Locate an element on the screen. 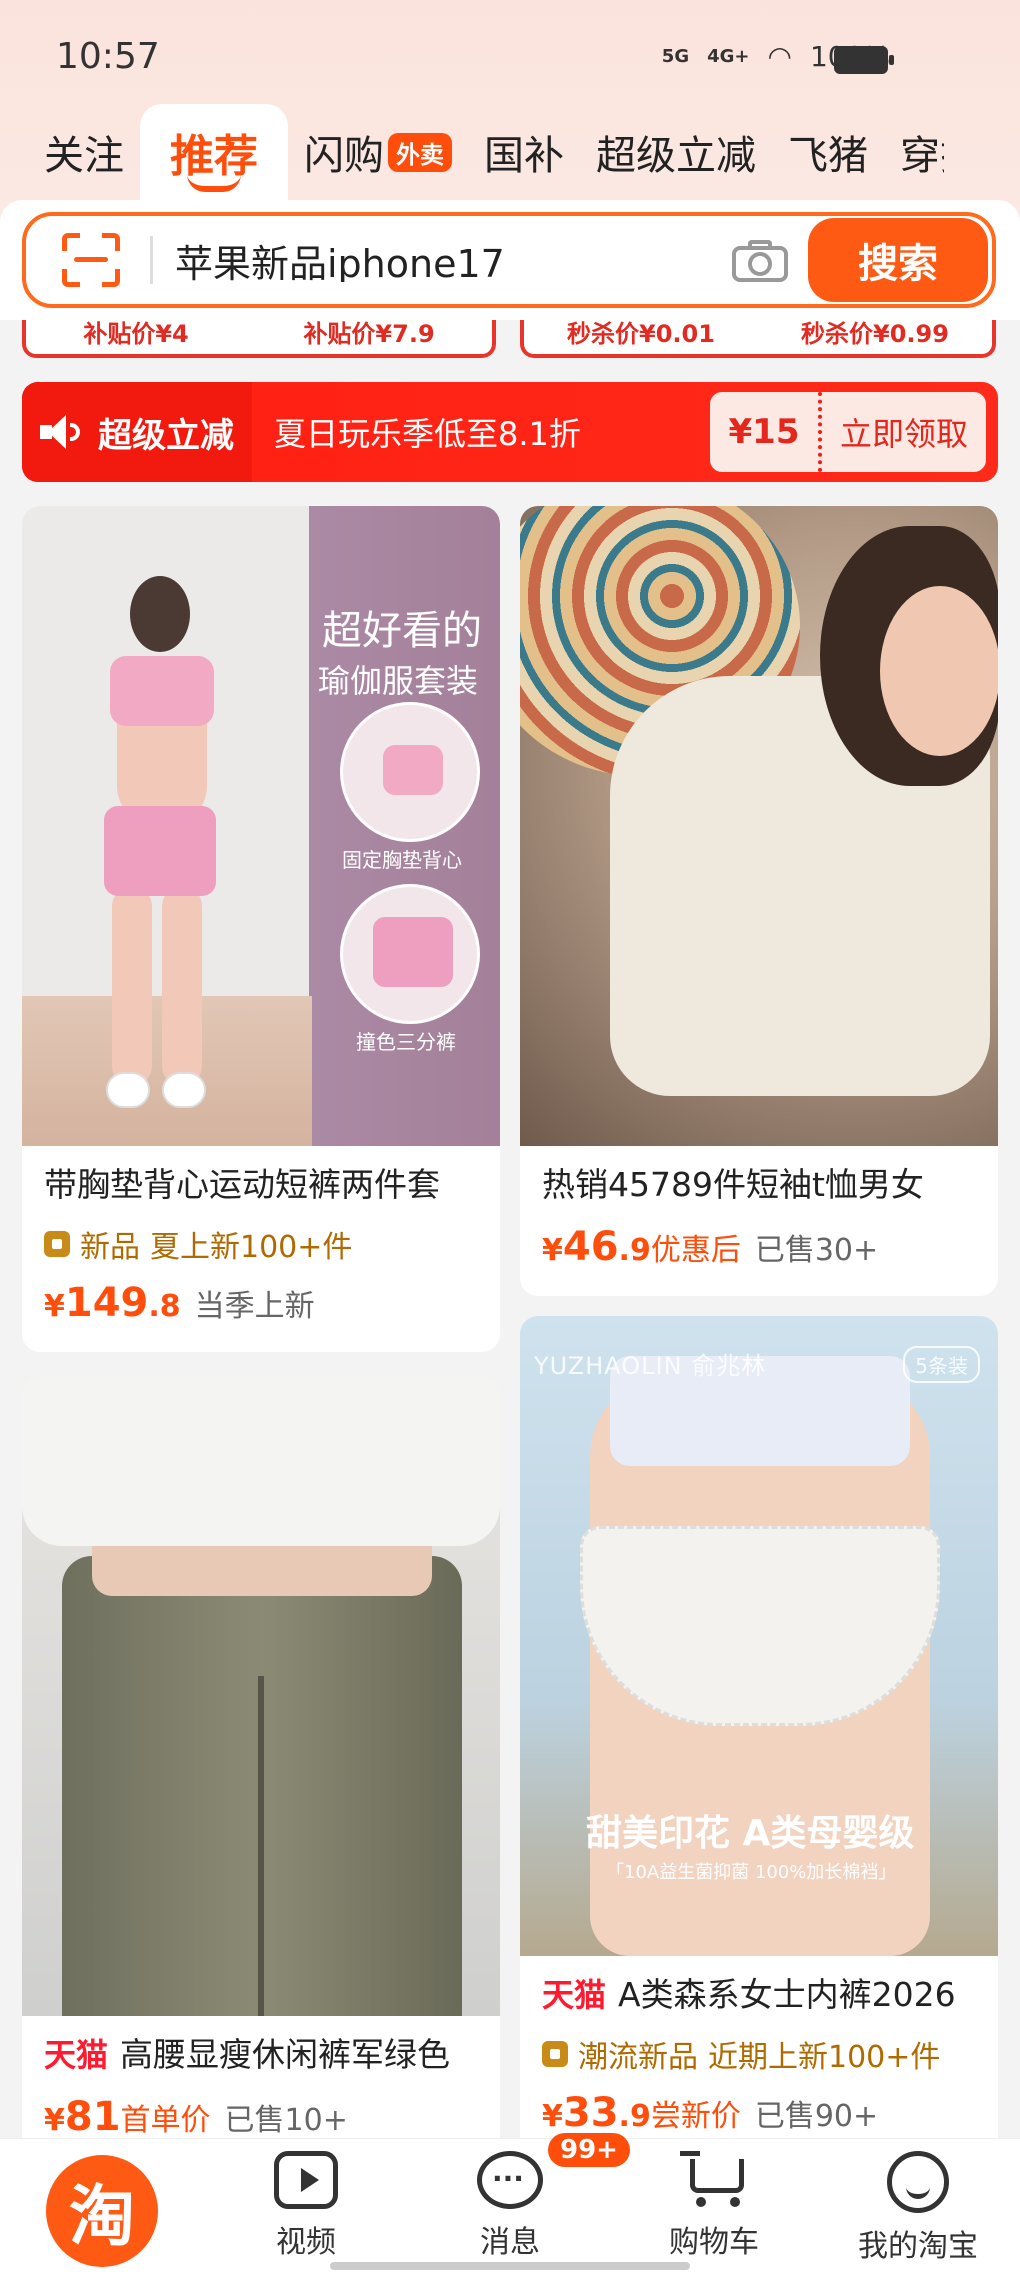 The height and width of the screenshot is (2274, 1020). image-caption: 固定胸垫背心 is located at coordinates (402, 860).